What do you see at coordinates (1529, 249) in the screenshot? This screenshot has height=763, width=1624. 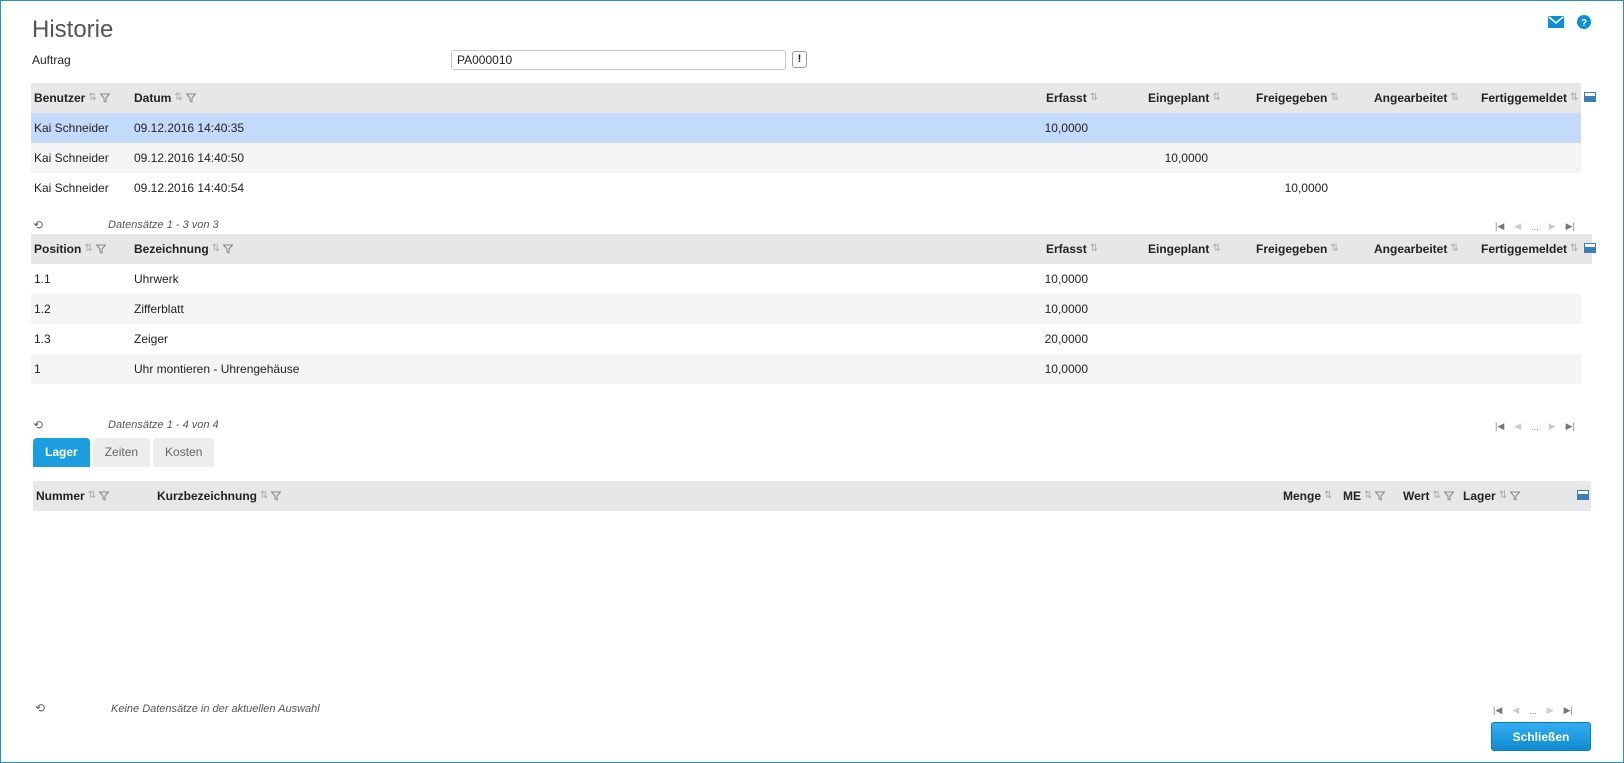 I see `positions-col-fertiggemeldet: Fertiggemeldet ⇅` at bounding box center [1529, 249].